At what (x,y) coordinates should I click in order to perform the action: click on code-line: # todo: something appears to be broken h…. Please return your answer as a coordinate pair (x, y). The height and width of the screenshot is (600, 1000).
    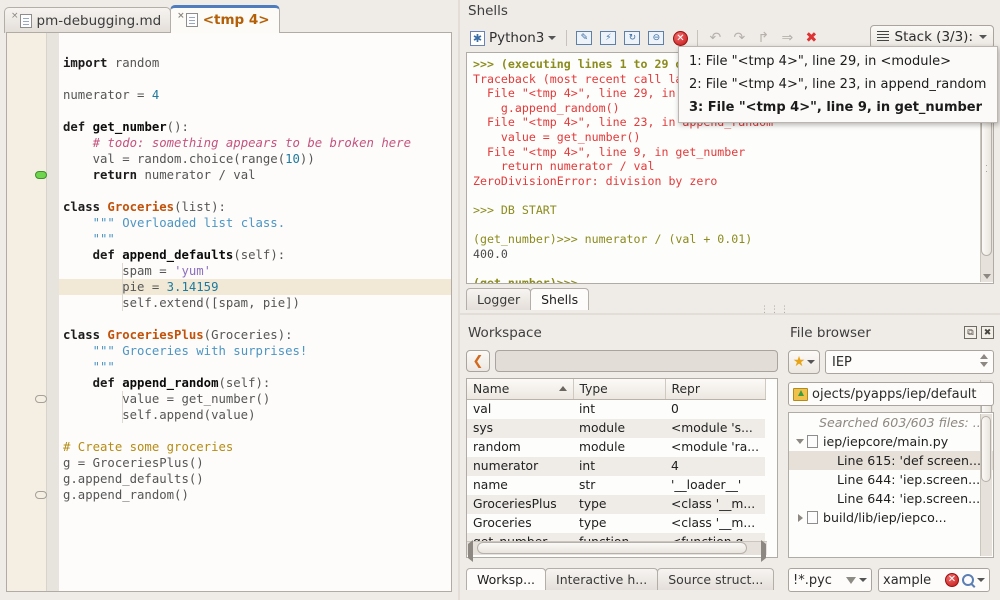
    Looking at the image, I should click on (237, 143).